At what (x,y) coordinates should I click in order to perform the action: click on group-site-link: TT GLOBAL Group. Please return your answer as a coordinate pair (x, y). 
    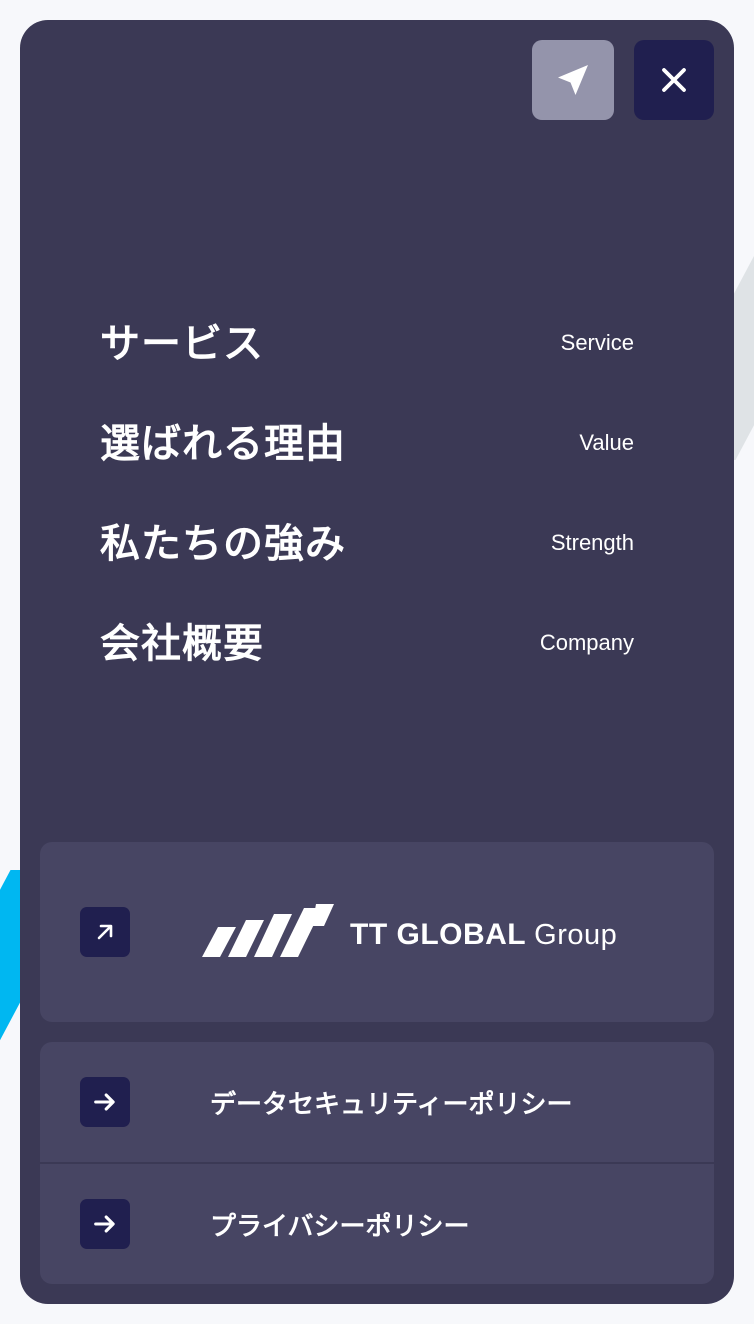
    Looking at the image, I should click on (377, 932).